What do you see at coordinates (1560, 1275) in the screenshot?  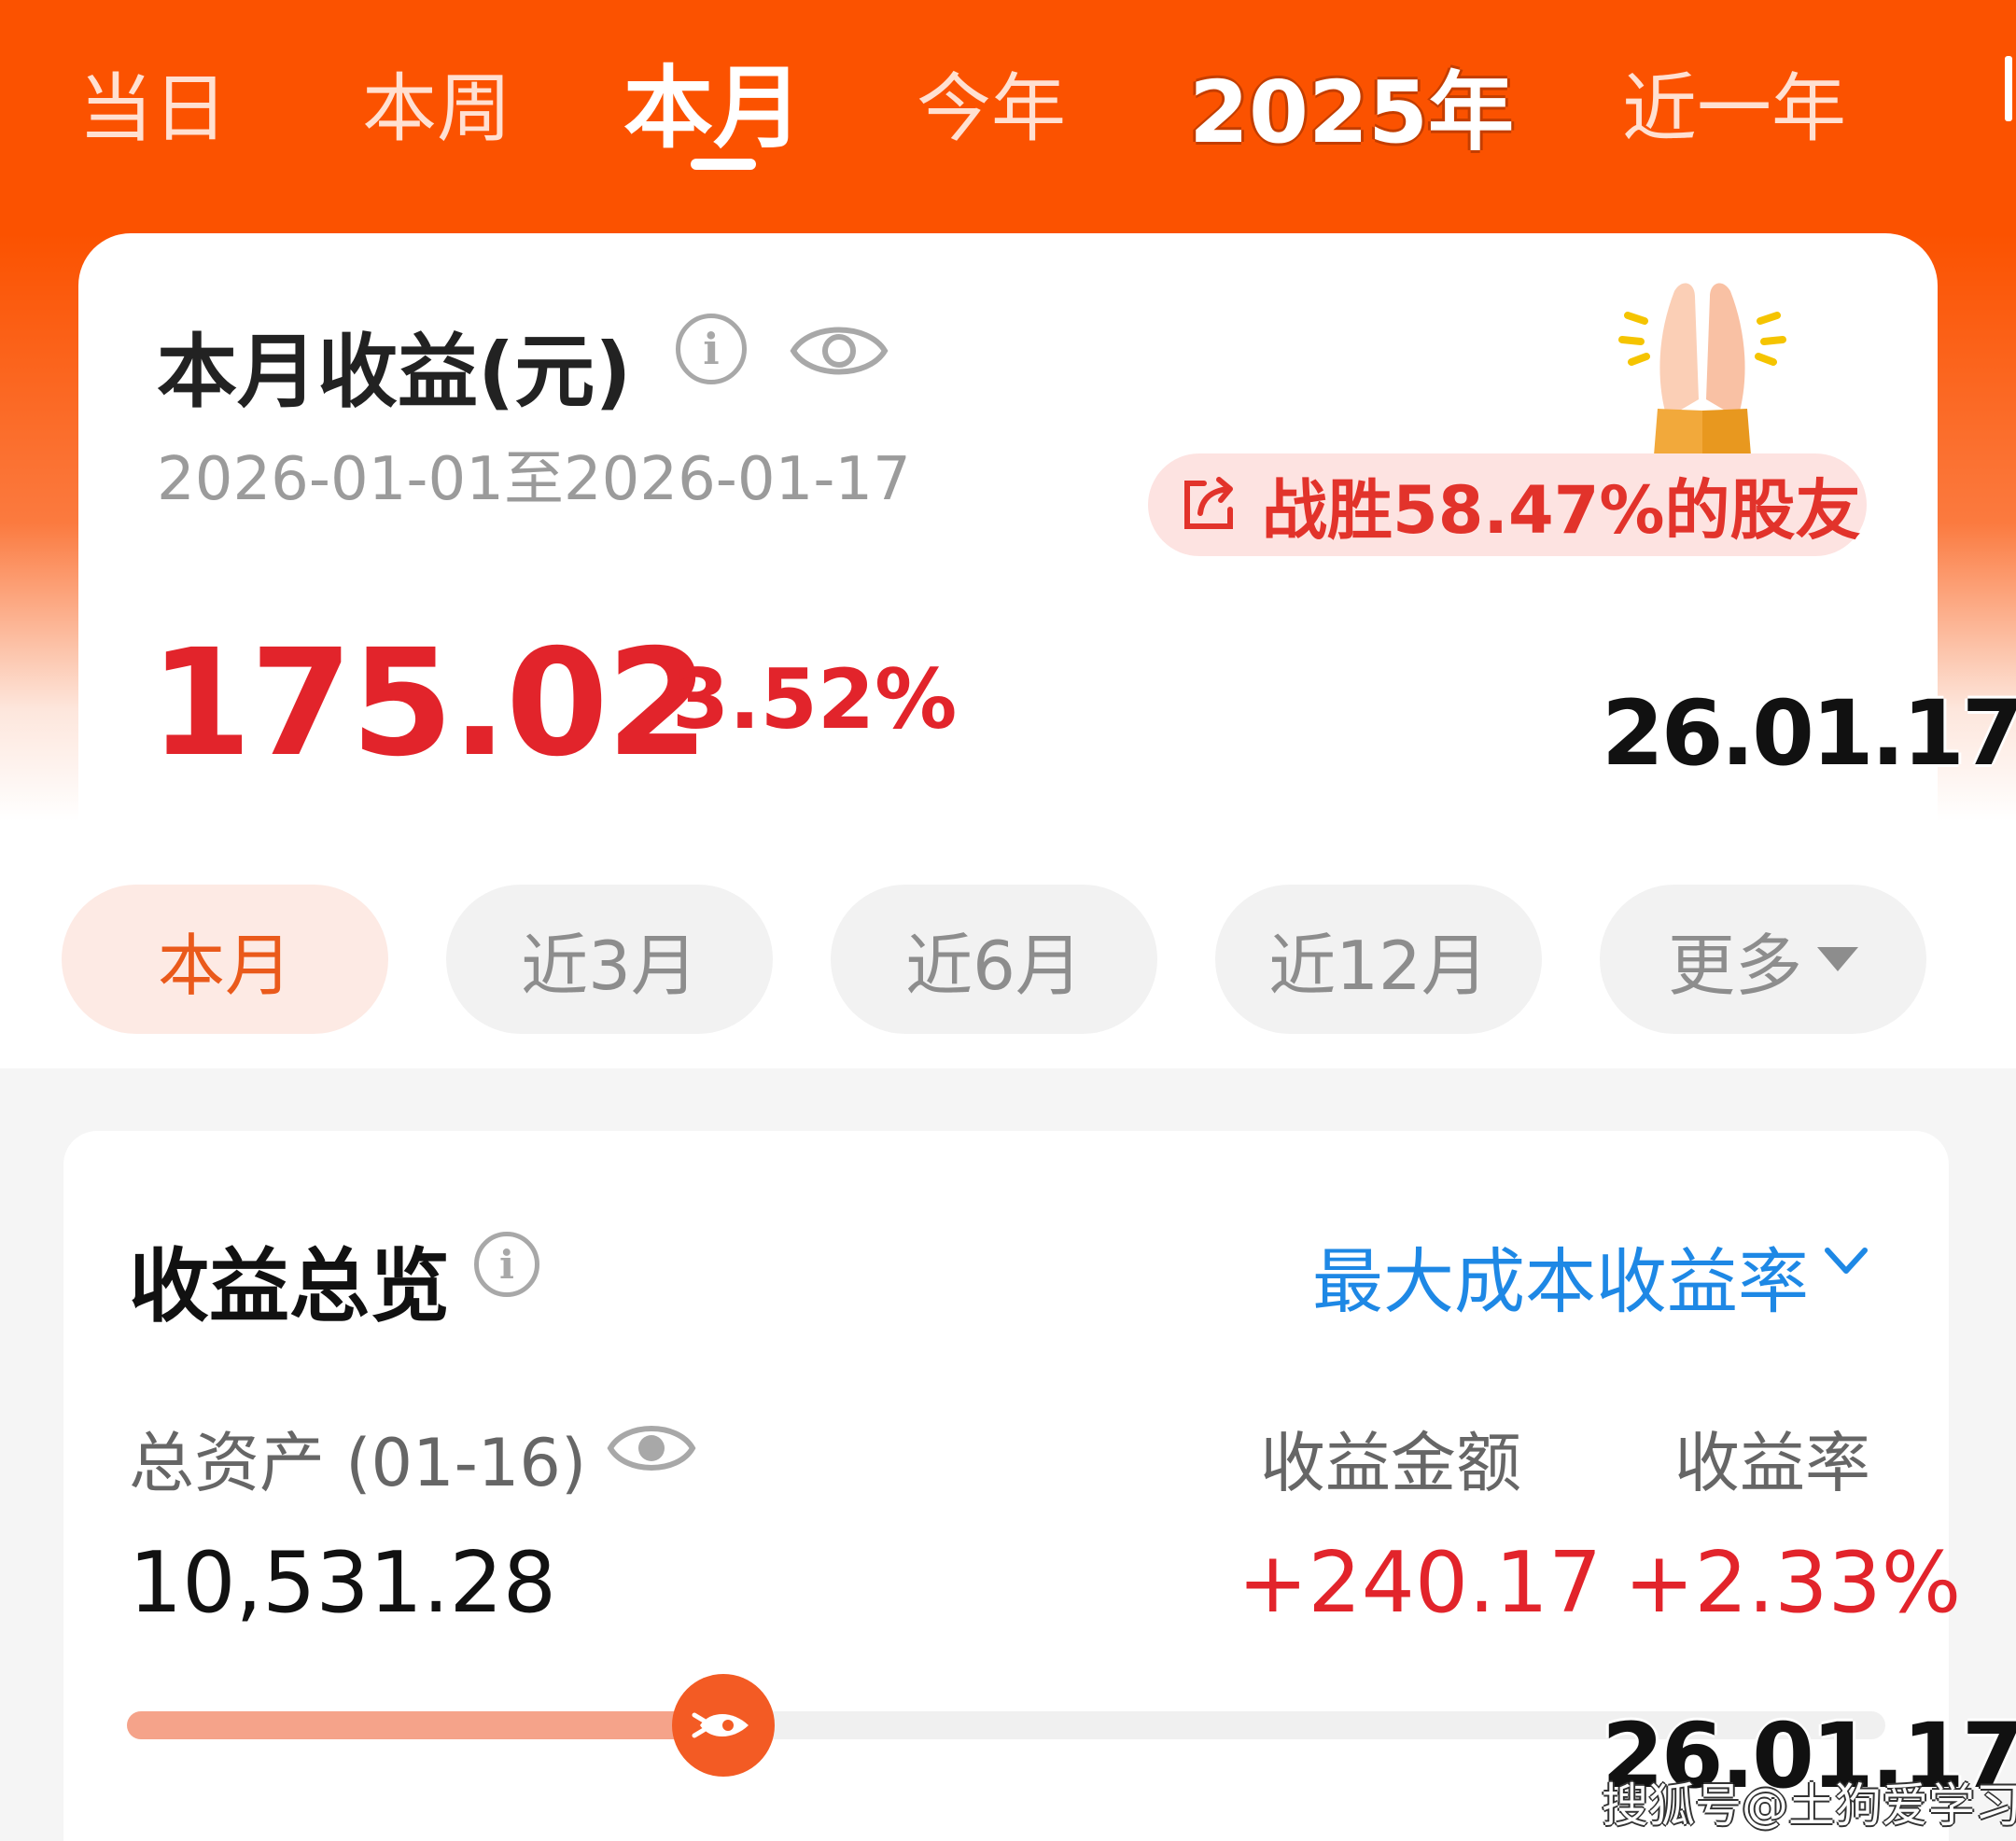 I see `sort-mode-dropdown: 最大成本收益率` at bounding box center [1560, 1275].